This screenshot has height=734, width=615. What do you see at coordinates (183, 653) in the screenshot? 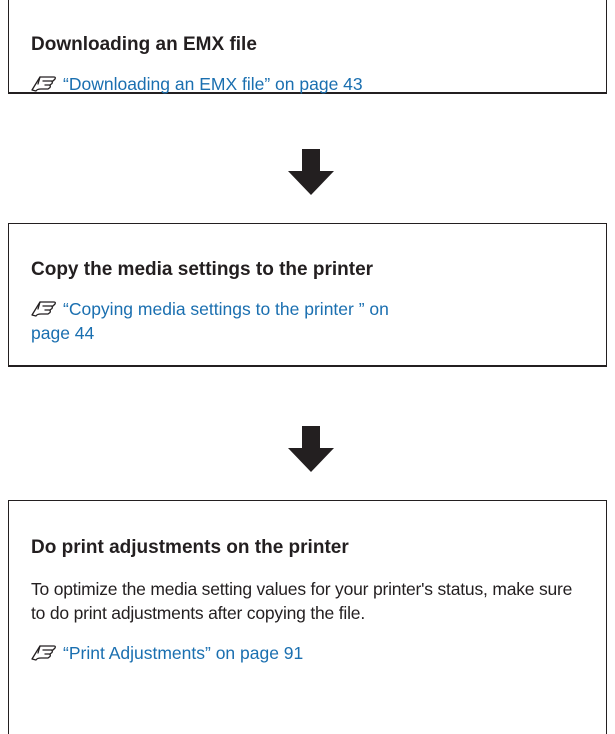
I see `page-reference-link: “Print Adjustments” on page 91` at bounding box center [183, 653].